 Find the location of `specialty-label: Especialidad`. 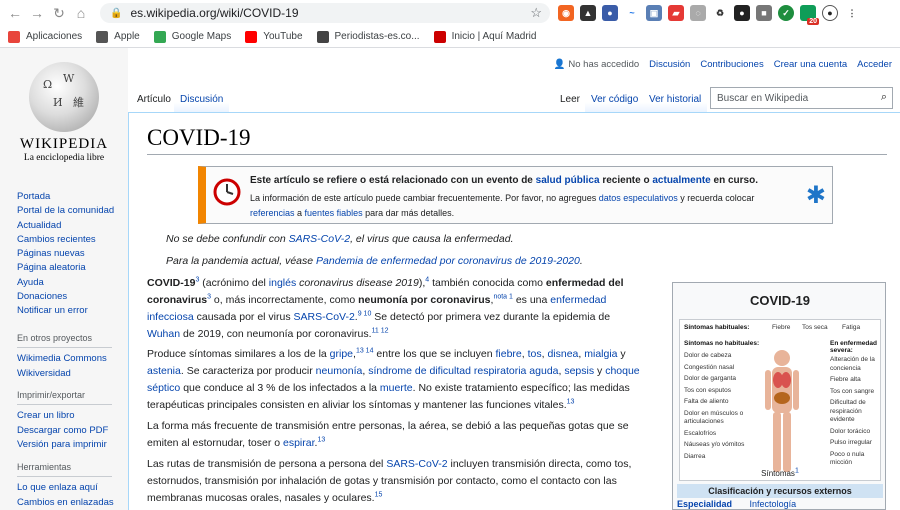

specialty-label: Especialidad is located at coordinates (704, 504).